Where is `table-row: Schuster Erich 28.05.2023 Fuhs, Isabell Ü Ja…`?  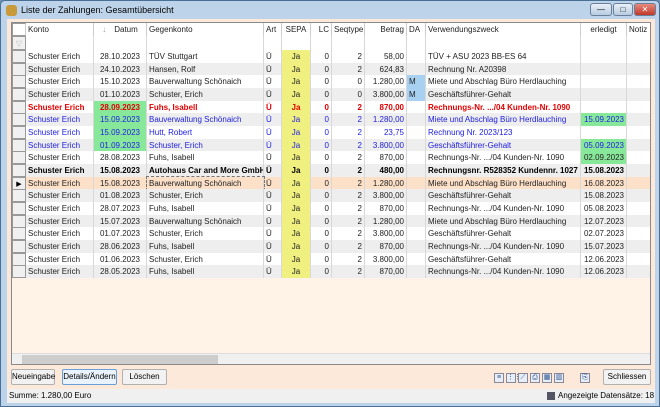
table-row: Schuster Erich 28.05.2023 Fuhs, Isabell Ü Ja… is located at coordinates (331, 272).